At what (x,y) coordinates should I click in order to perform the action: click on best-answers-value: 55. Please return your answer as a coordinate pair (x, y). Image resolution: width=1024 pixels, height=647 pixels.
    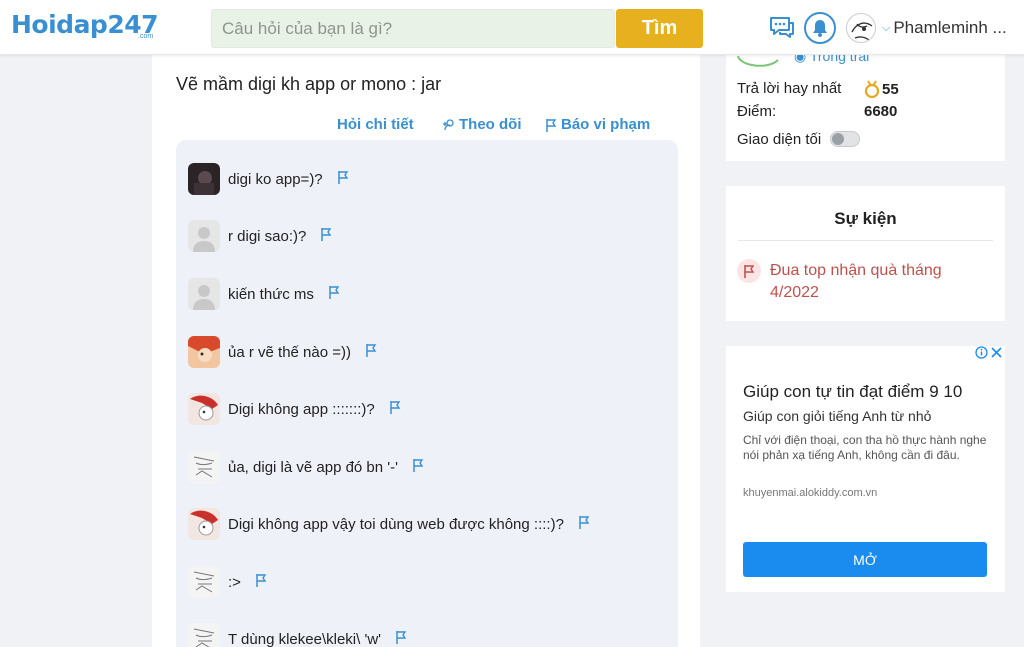
    Looking at the image, I should click on (881, 89).